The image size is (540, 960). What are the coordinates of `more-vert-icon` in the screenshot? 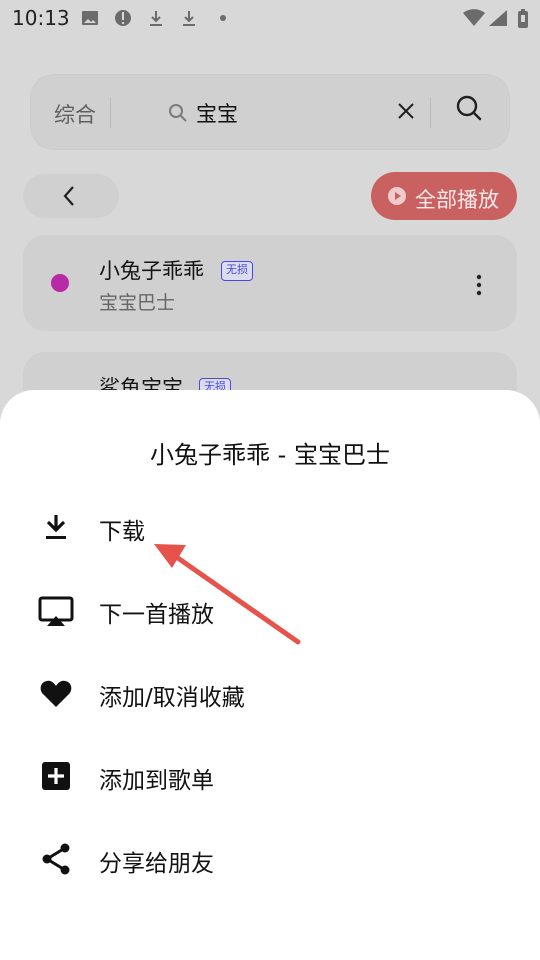 It's located at (479, 285).